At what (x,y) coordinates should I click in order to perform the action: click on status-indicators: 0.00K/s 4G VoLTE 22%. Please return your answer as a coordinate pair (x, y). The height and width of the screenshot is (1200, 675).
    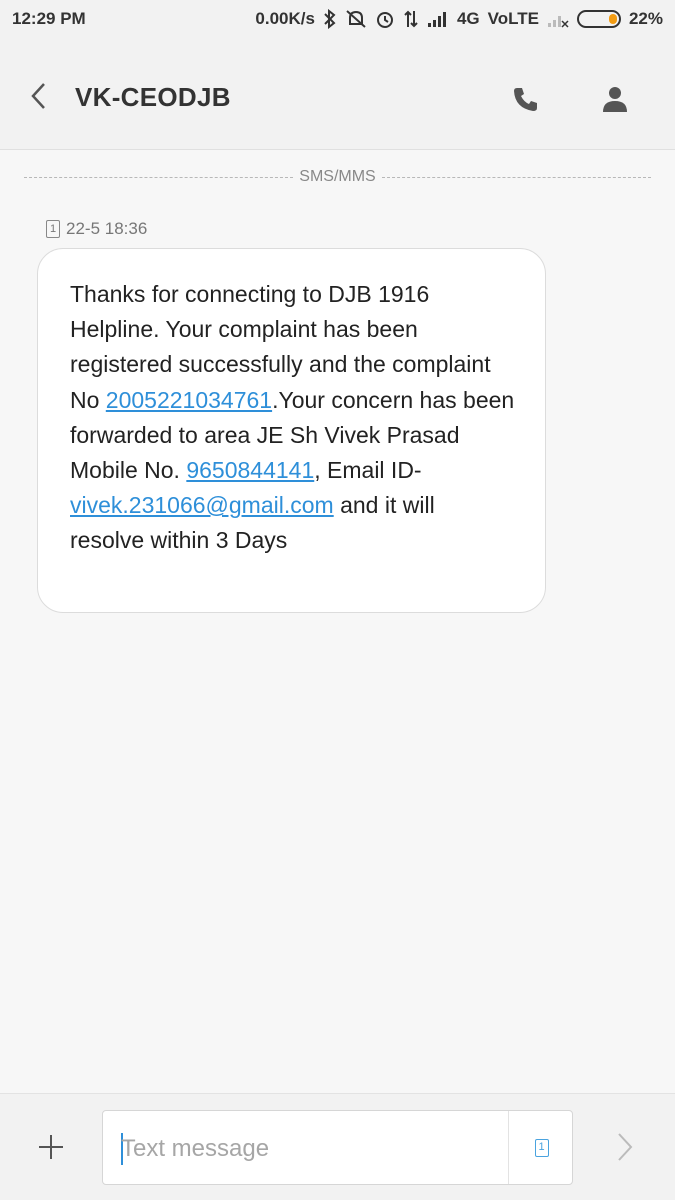
    Looking at the image, I should click on (459, 19).